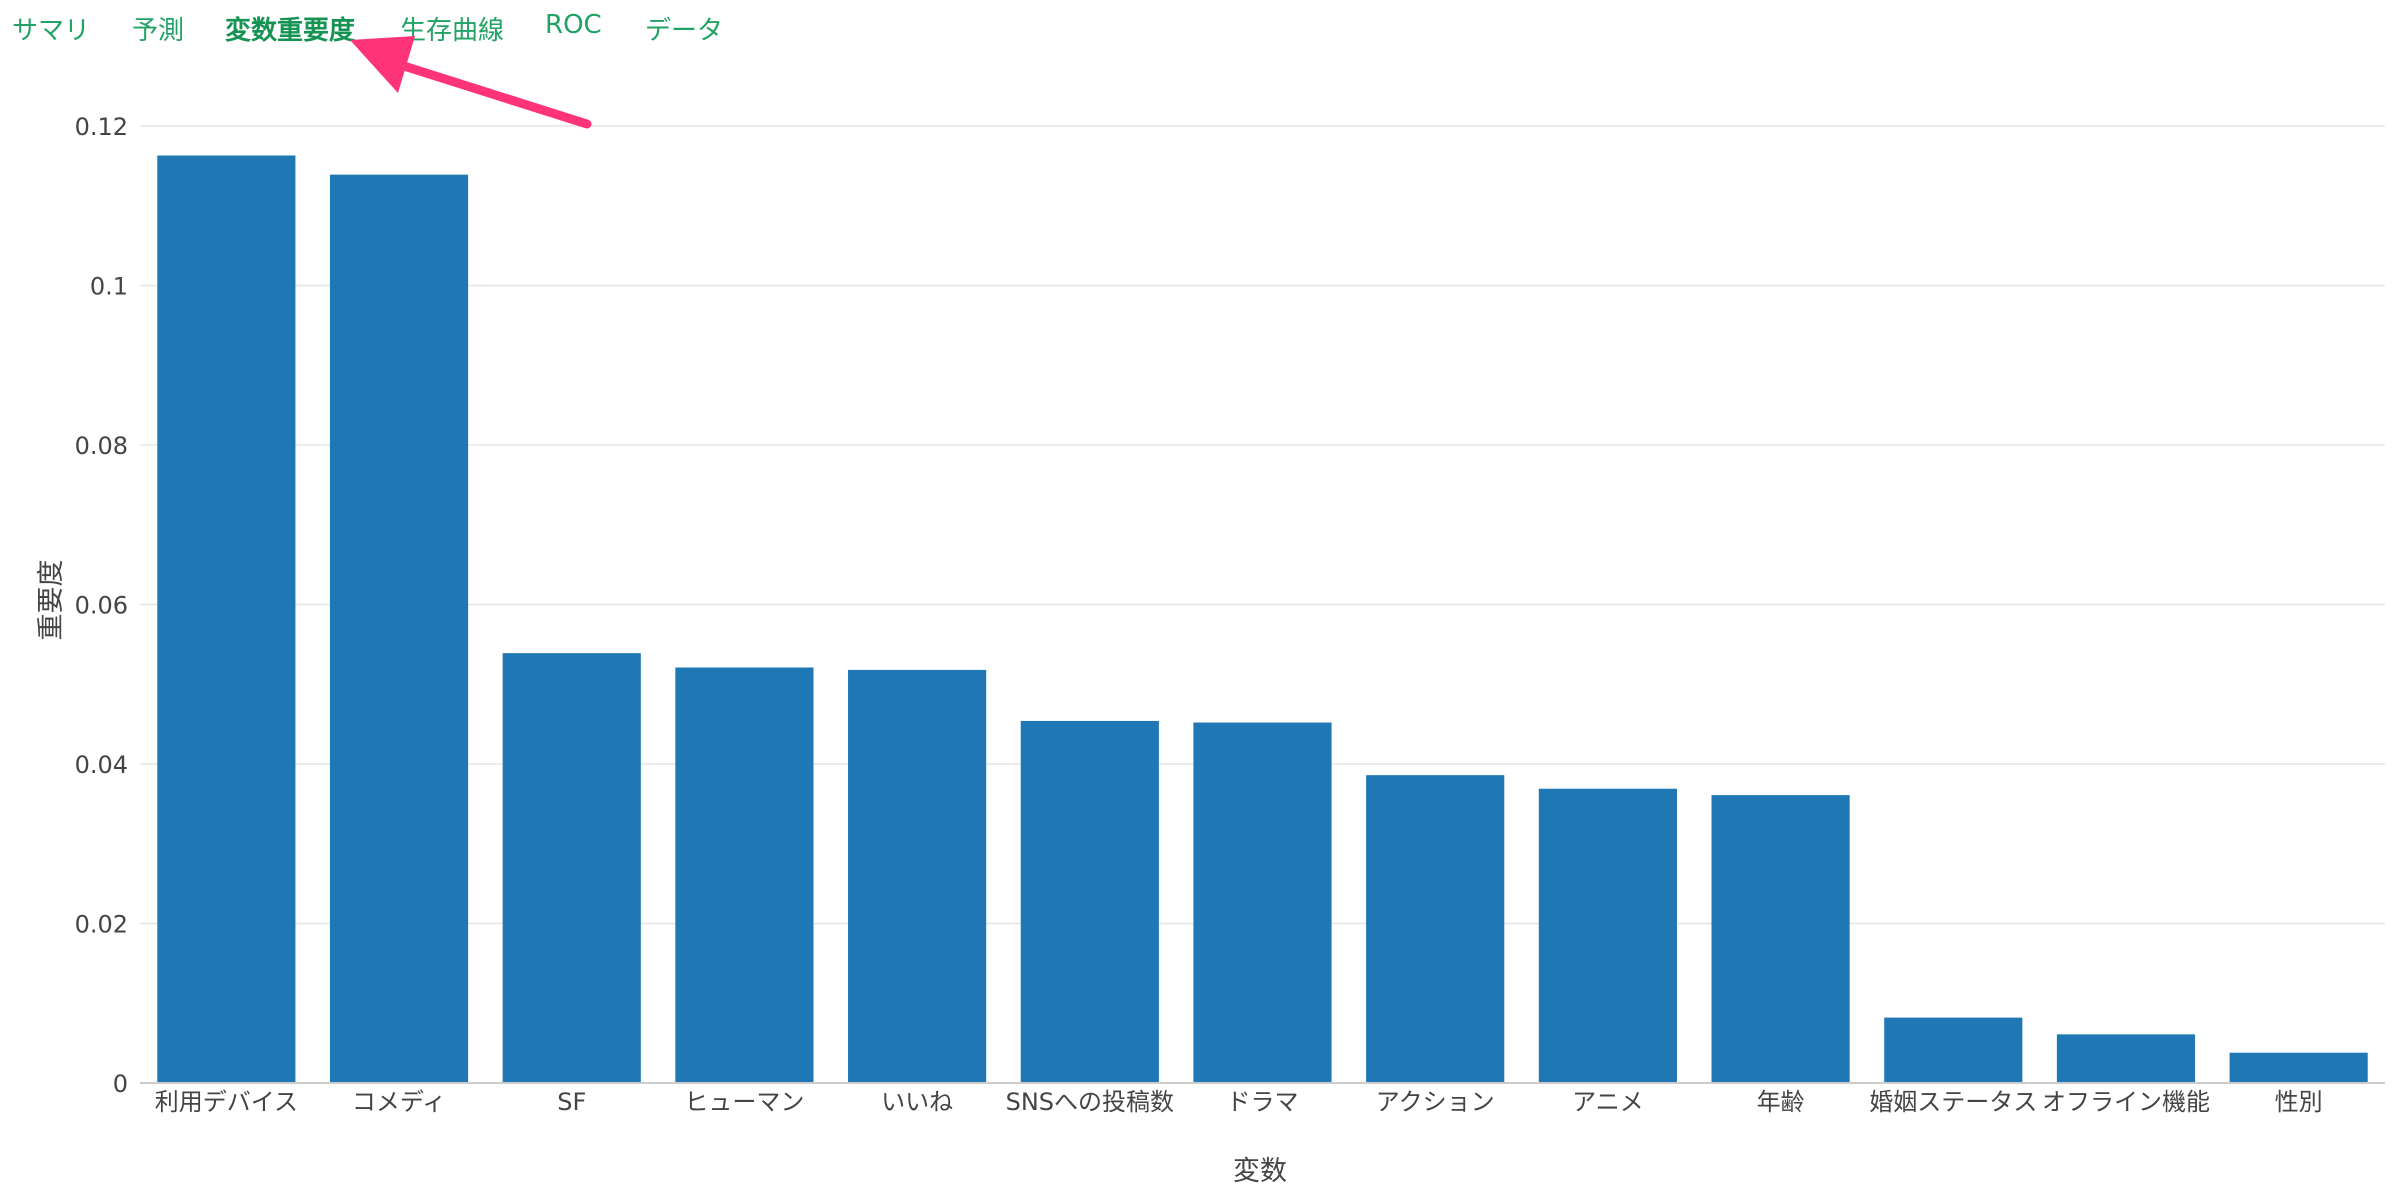  I want to click on y-tick-label: 0.1, so click(109, 287).